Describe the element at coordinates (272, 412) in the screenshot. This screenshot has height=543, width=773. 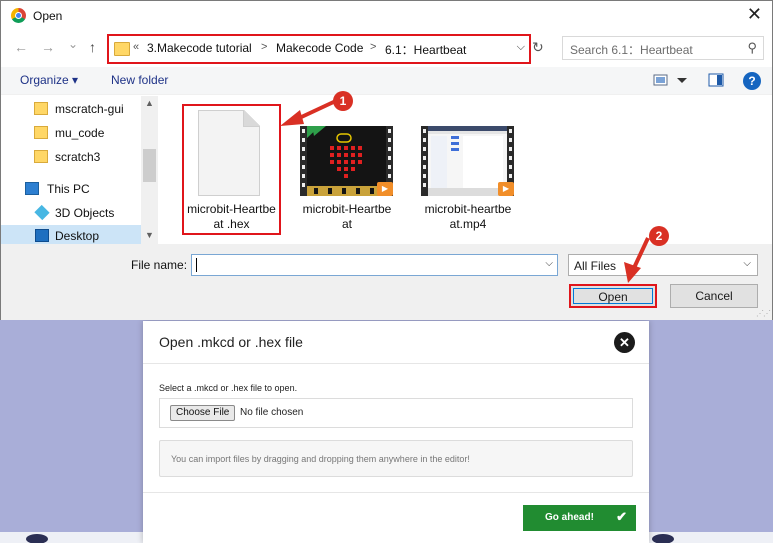
I see `no-file-label: No file chosen` at that location.